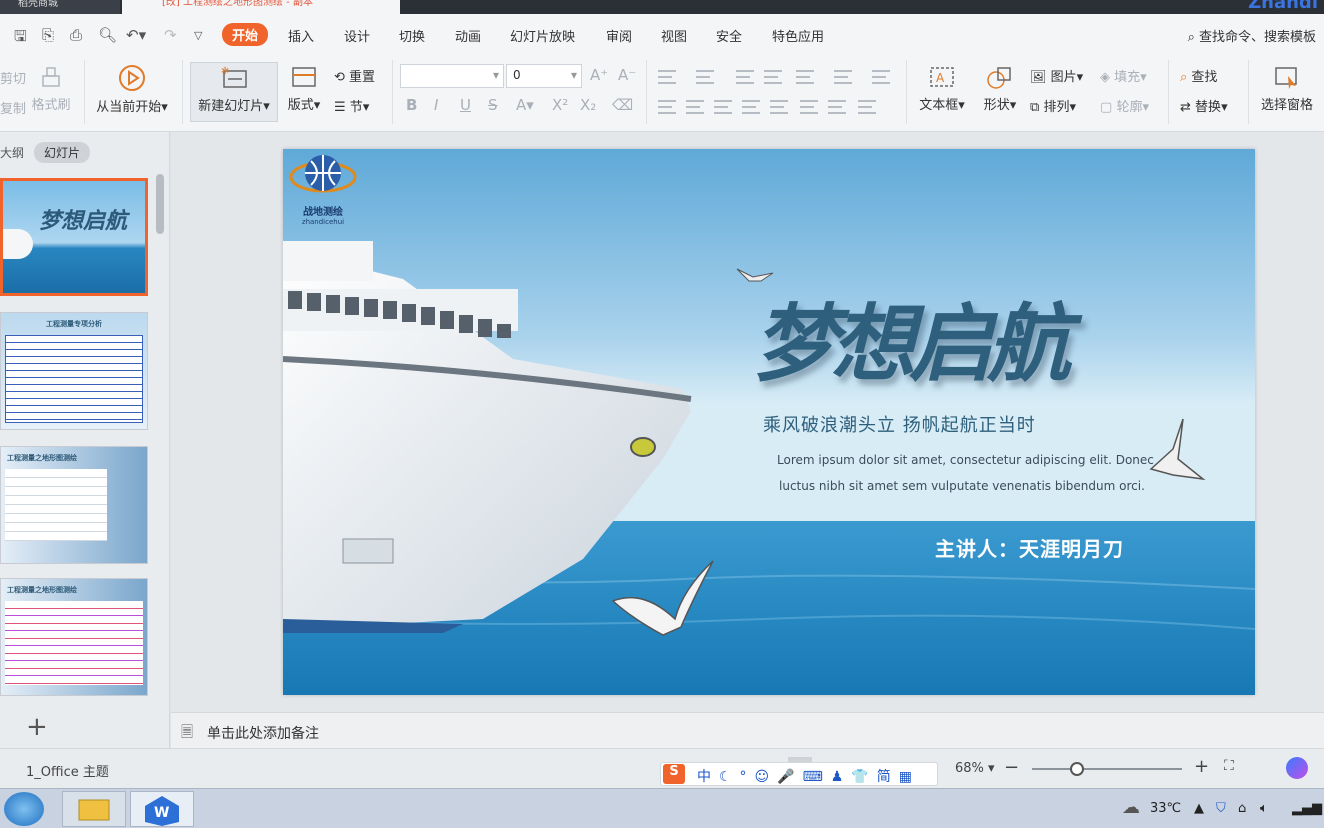  What do you see at coordinates (674, 774) in the screenshot?
I see `sogou-icon: S` at bounding box center [674, 774].